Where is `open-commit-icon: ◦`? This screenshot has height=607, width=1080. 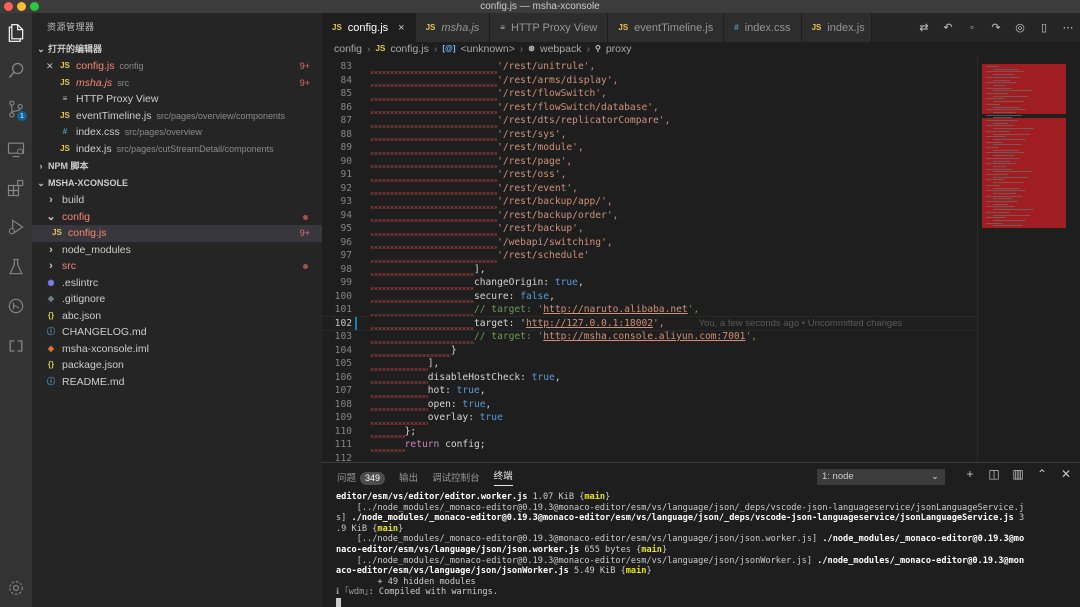
open-commit-icon: ◦ is located at coordinates (972, 28).